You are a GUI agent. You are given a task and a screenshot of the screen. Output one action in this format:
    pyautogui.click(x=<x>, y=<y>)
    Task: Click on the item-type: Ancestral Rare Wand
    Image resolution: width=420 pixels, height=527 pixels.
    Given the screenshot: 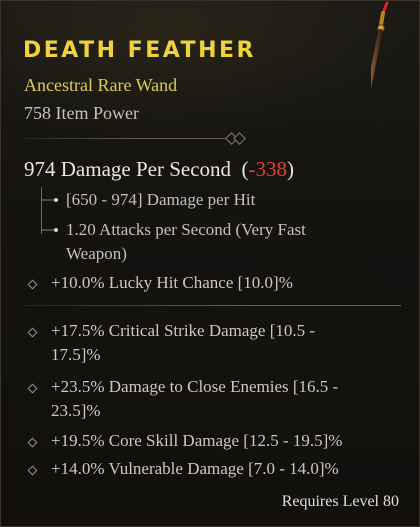 What is the action you would take?
    pyautogui.click(x=101, y=85)
    